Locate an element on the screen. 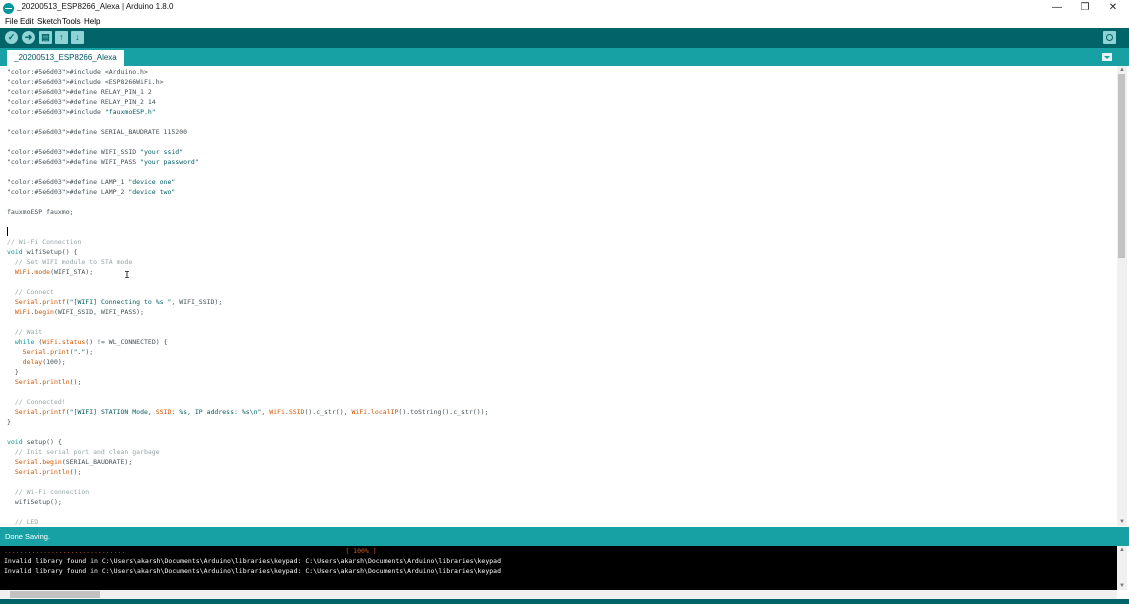 This screenshot has height=604, width=1129. console-horizontal-scroll-thumb is located at coordinates (55, 594).